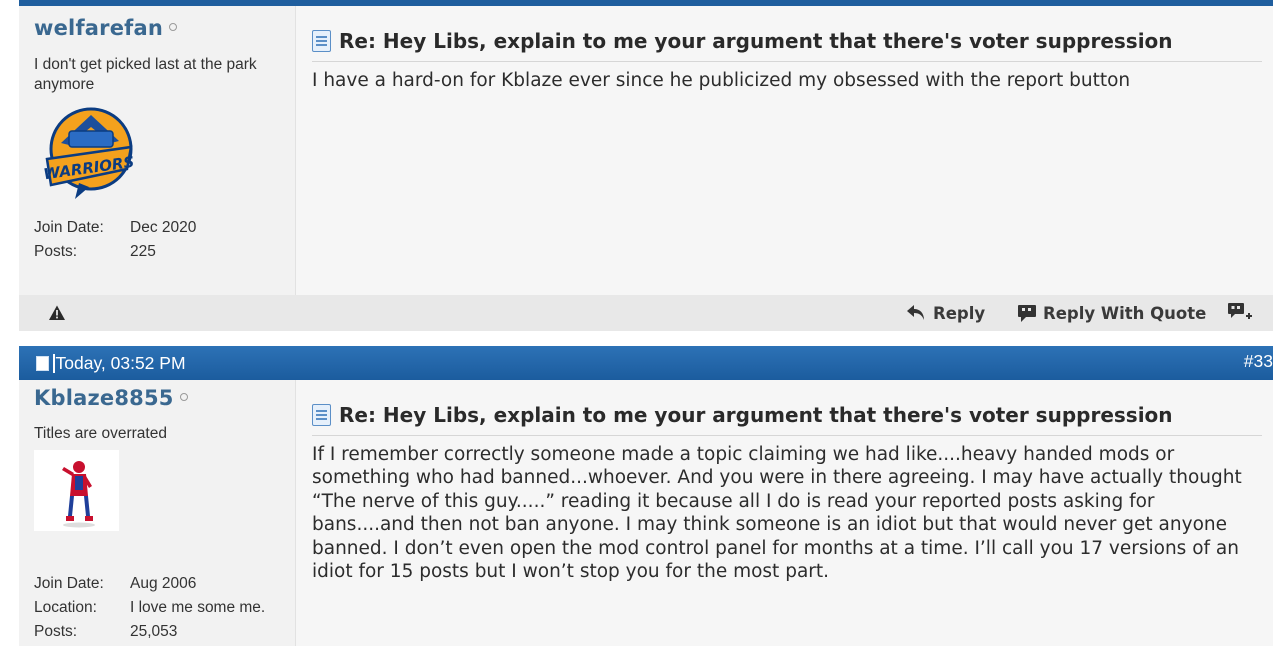 The image size is (1280, 646). I want to click on post-footer-bar: Reply Reply With Quote, so click(646, 313).